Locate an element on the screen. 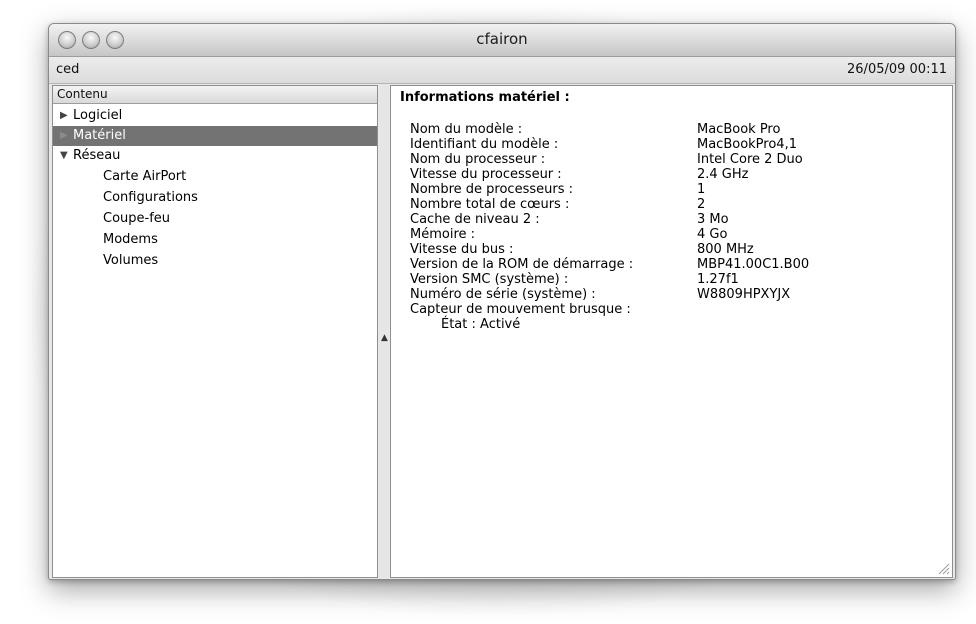 The width and height of the screenshot is (976, 624). info-row: Nom du processeur : Intel Core 2 Duo is located at coordinates (670, 159).